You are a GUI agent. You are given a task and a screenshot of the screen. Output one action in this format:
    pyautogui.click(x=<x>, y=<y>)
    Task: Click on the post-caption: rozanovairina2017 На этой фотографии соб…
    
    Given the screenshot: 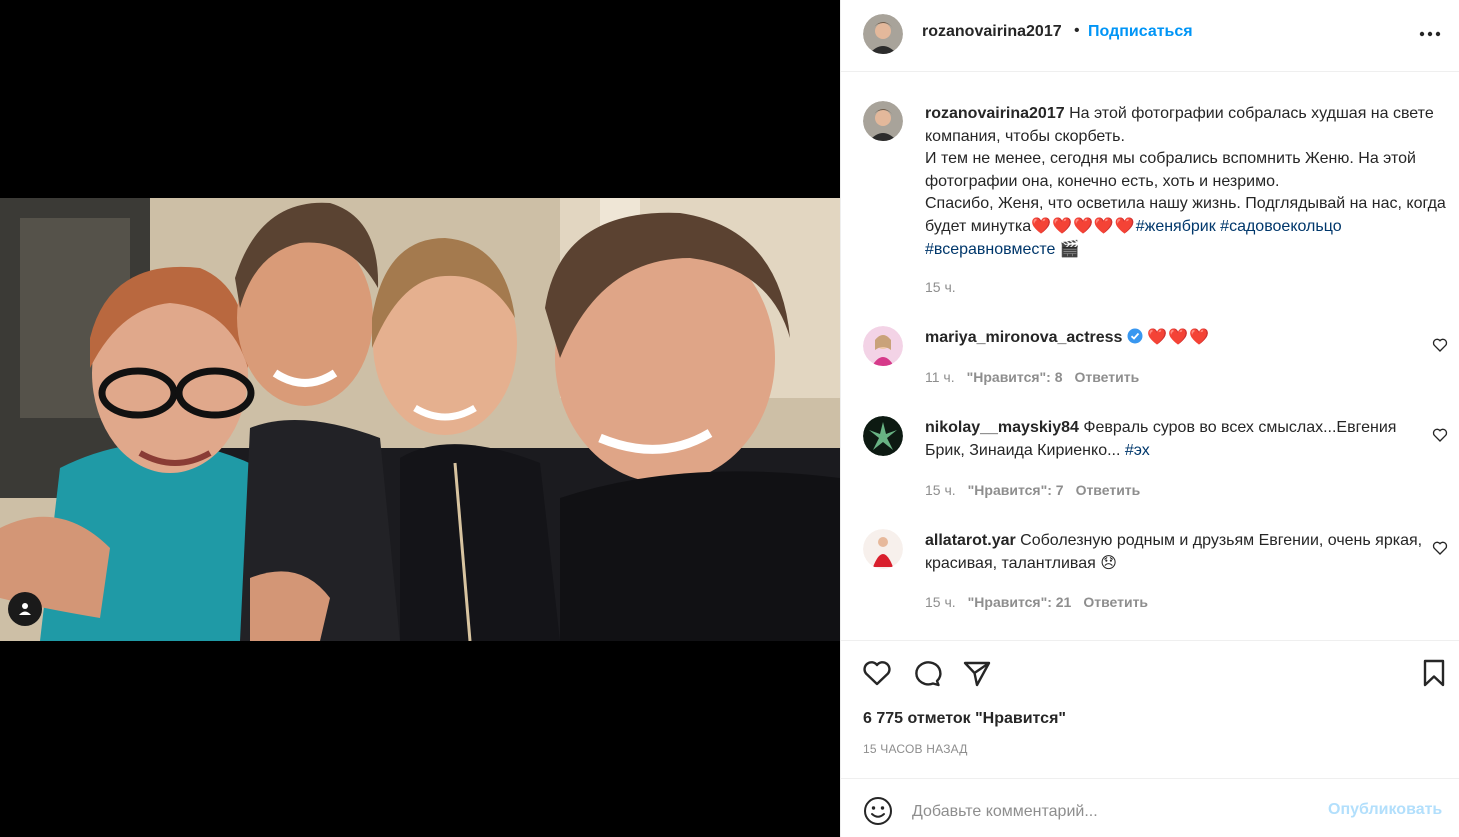 What is the action you would take?
    pyautogui.click(x=1186, y=182)
    